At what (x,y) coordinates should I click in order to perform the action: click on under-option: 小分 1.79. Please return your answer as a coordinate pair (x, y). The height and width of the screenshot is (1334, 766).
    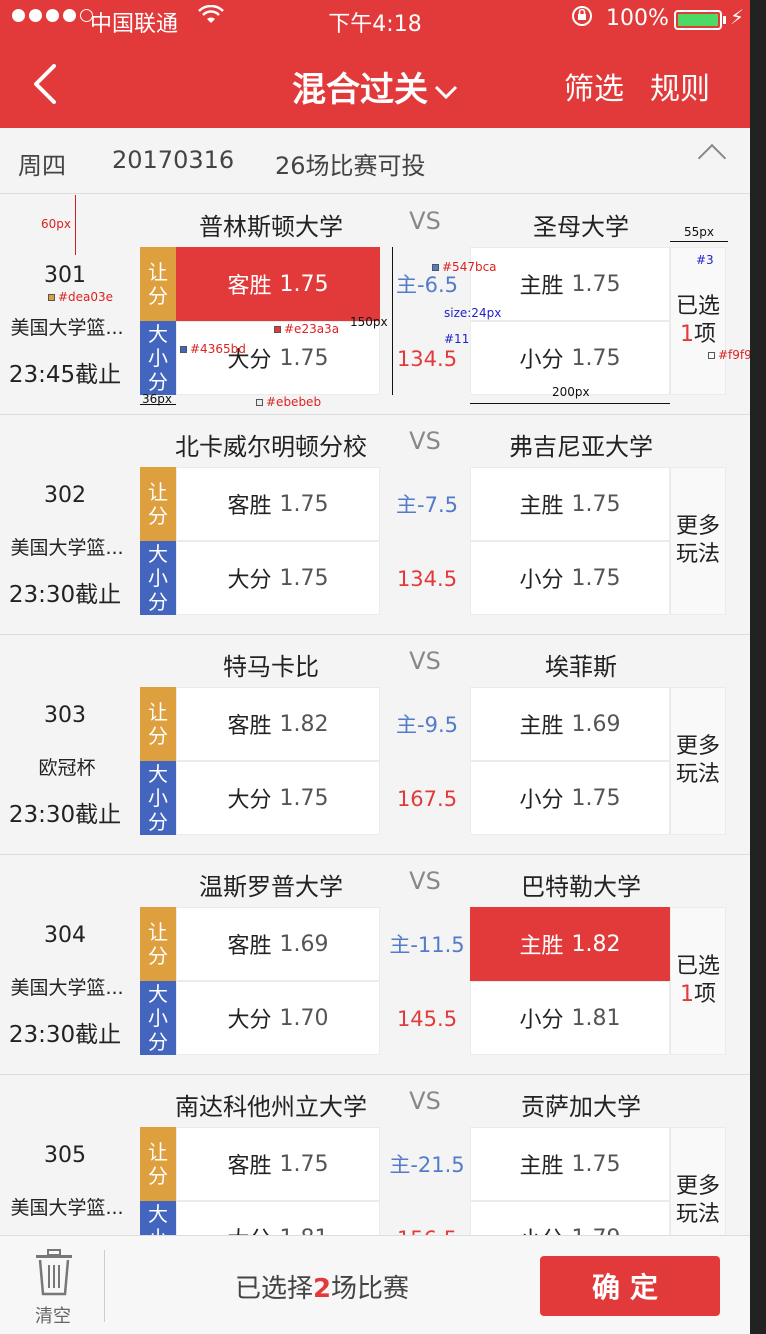
    Looking at the image, I should click on (570, 1218).